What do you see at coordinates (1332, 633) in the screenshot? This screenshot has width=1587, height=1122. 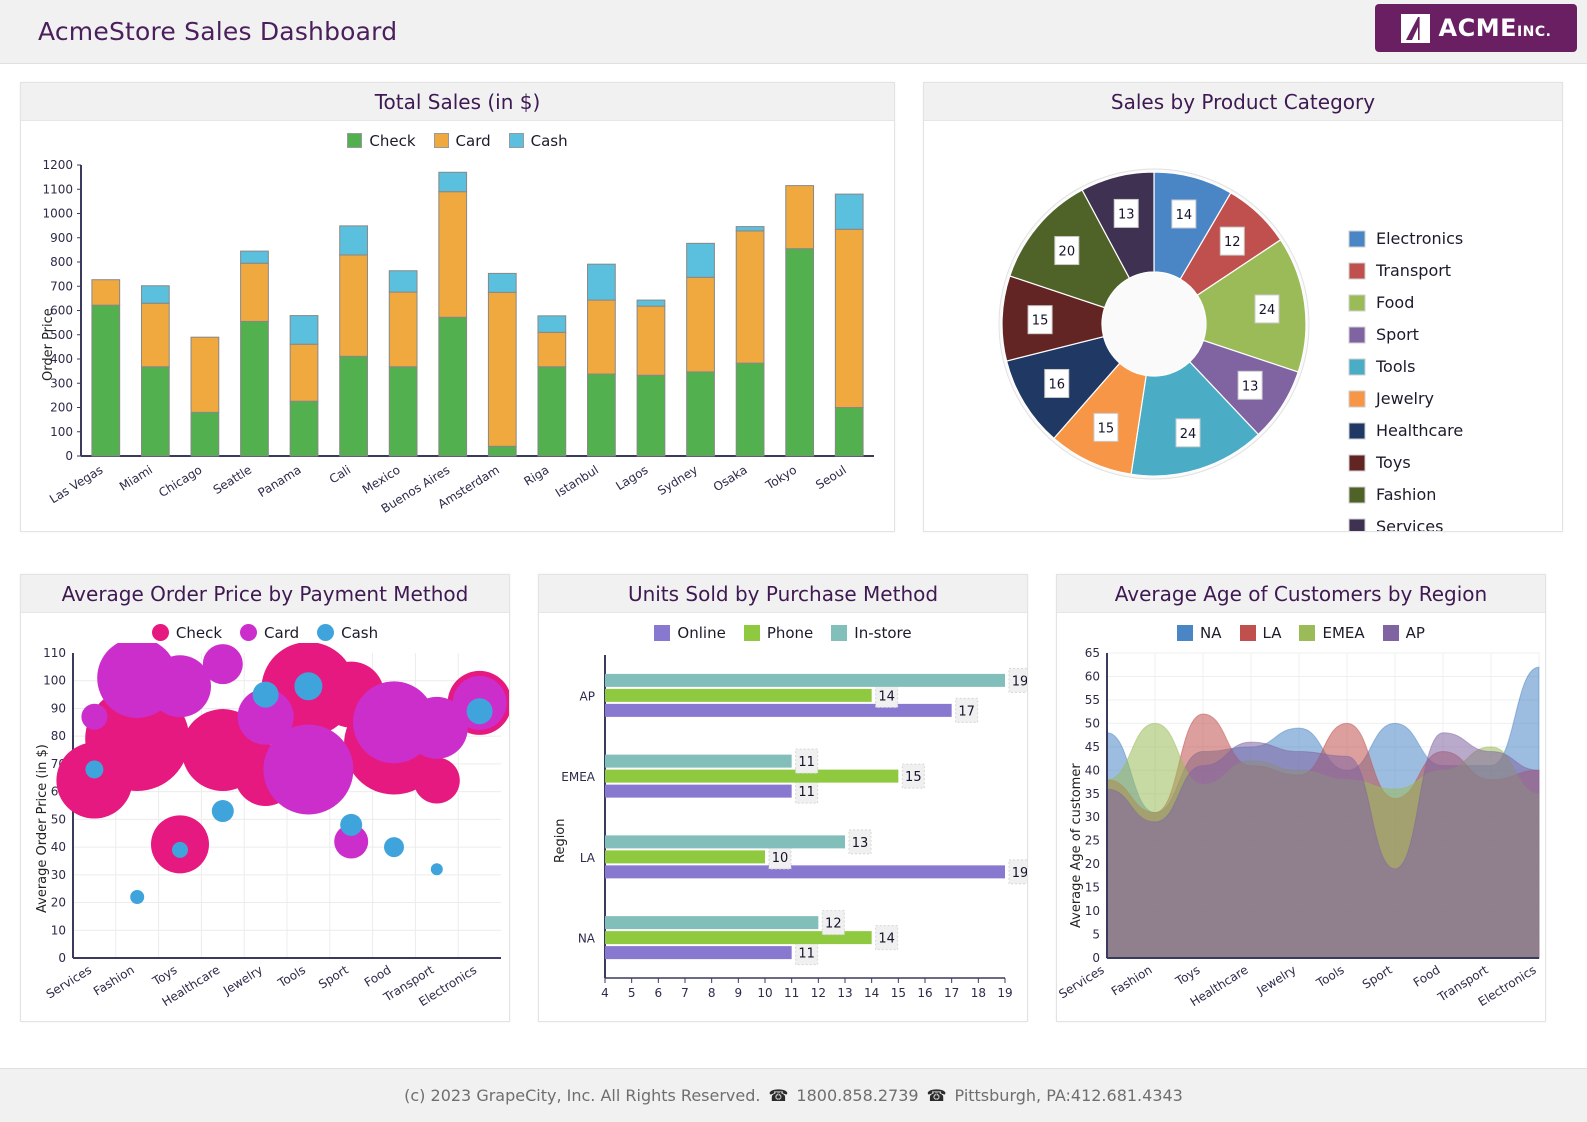 I see `legend-item-emea: EMEA` at bounding box center [1332, 633].